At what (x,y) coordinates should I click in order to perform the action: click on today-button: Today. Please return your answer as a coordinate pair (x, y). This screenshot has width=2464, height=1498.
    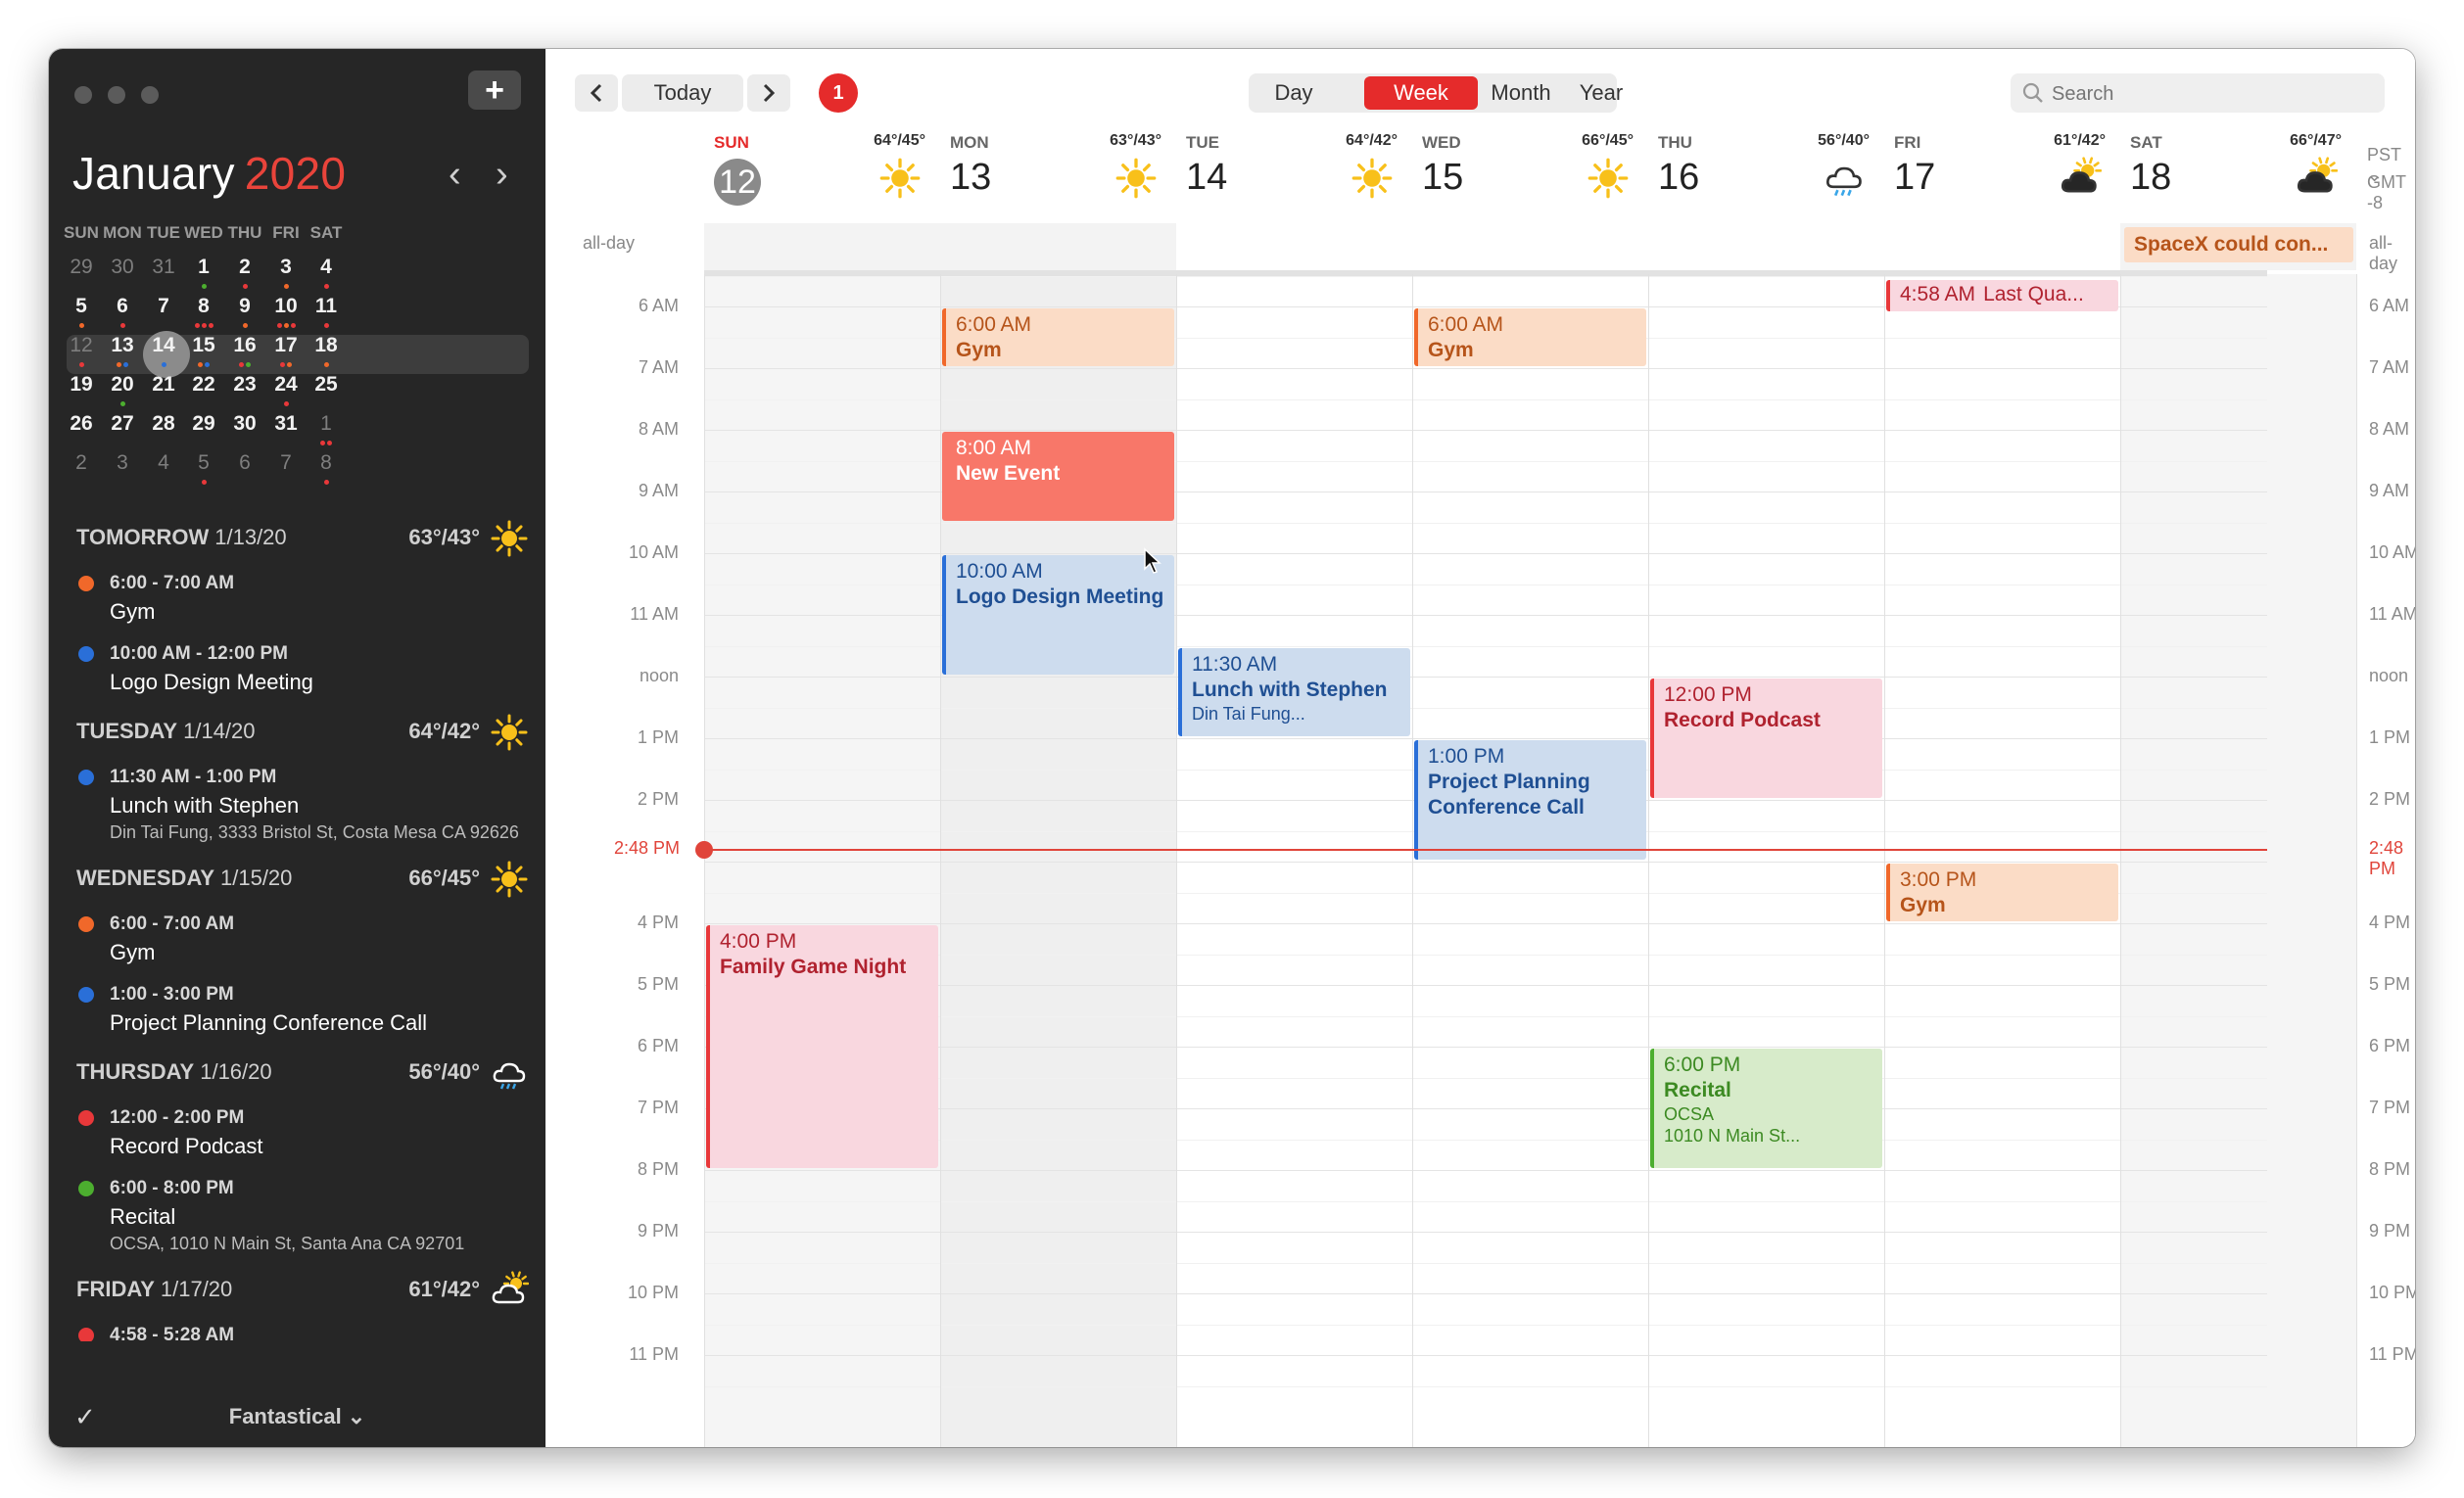
    Looking at the image, I should click on (682, 93).